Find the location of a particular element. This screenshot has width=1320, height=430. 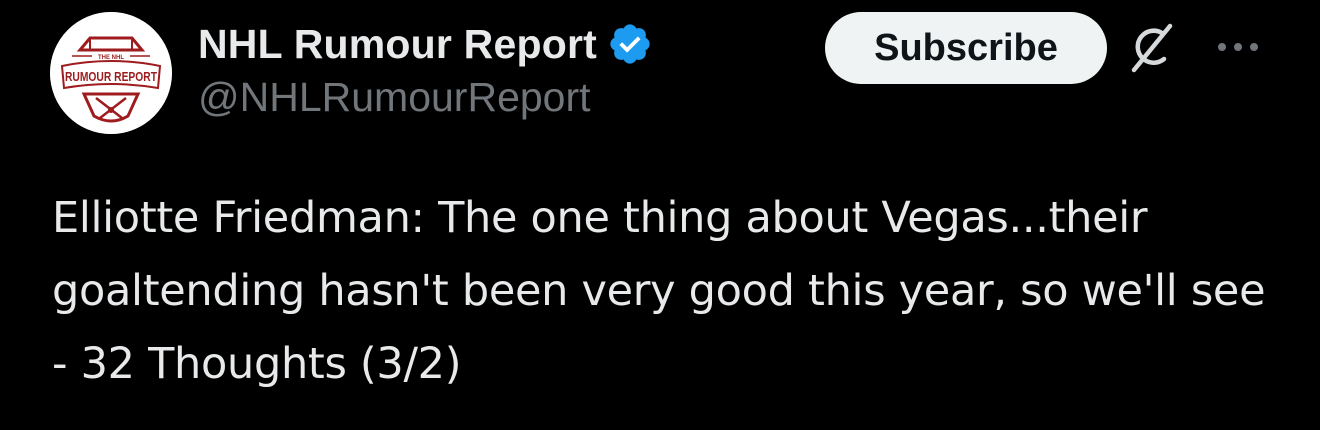

author-display-name: NHL Rumour Report is located at coordinates (397, 44).